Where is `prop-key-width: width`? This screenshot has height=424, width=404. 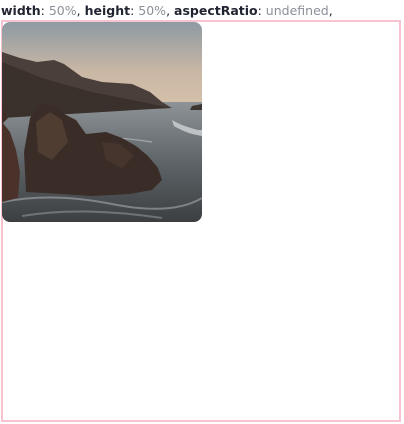 prop-key-width: width is located at coordinates (21, 10).